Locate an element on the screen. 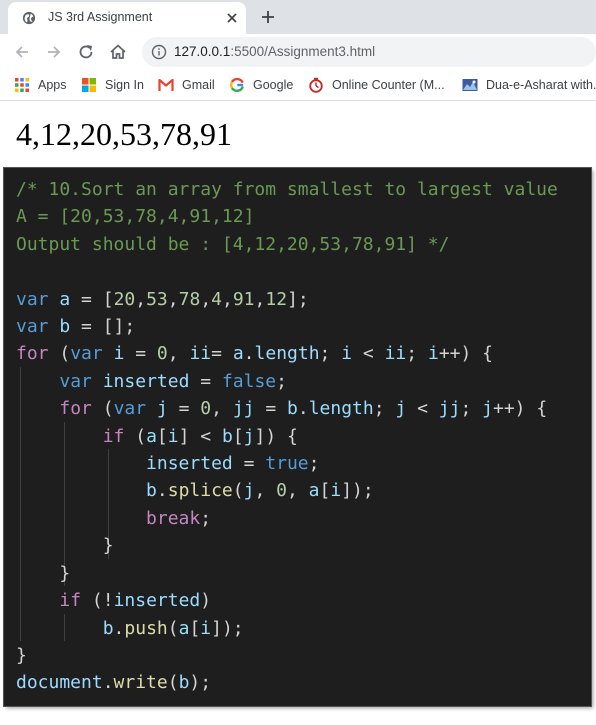 The image size is (596, 725). code-line: b.splice(j, 0, a[i]); is located at coordinates (287, 490).